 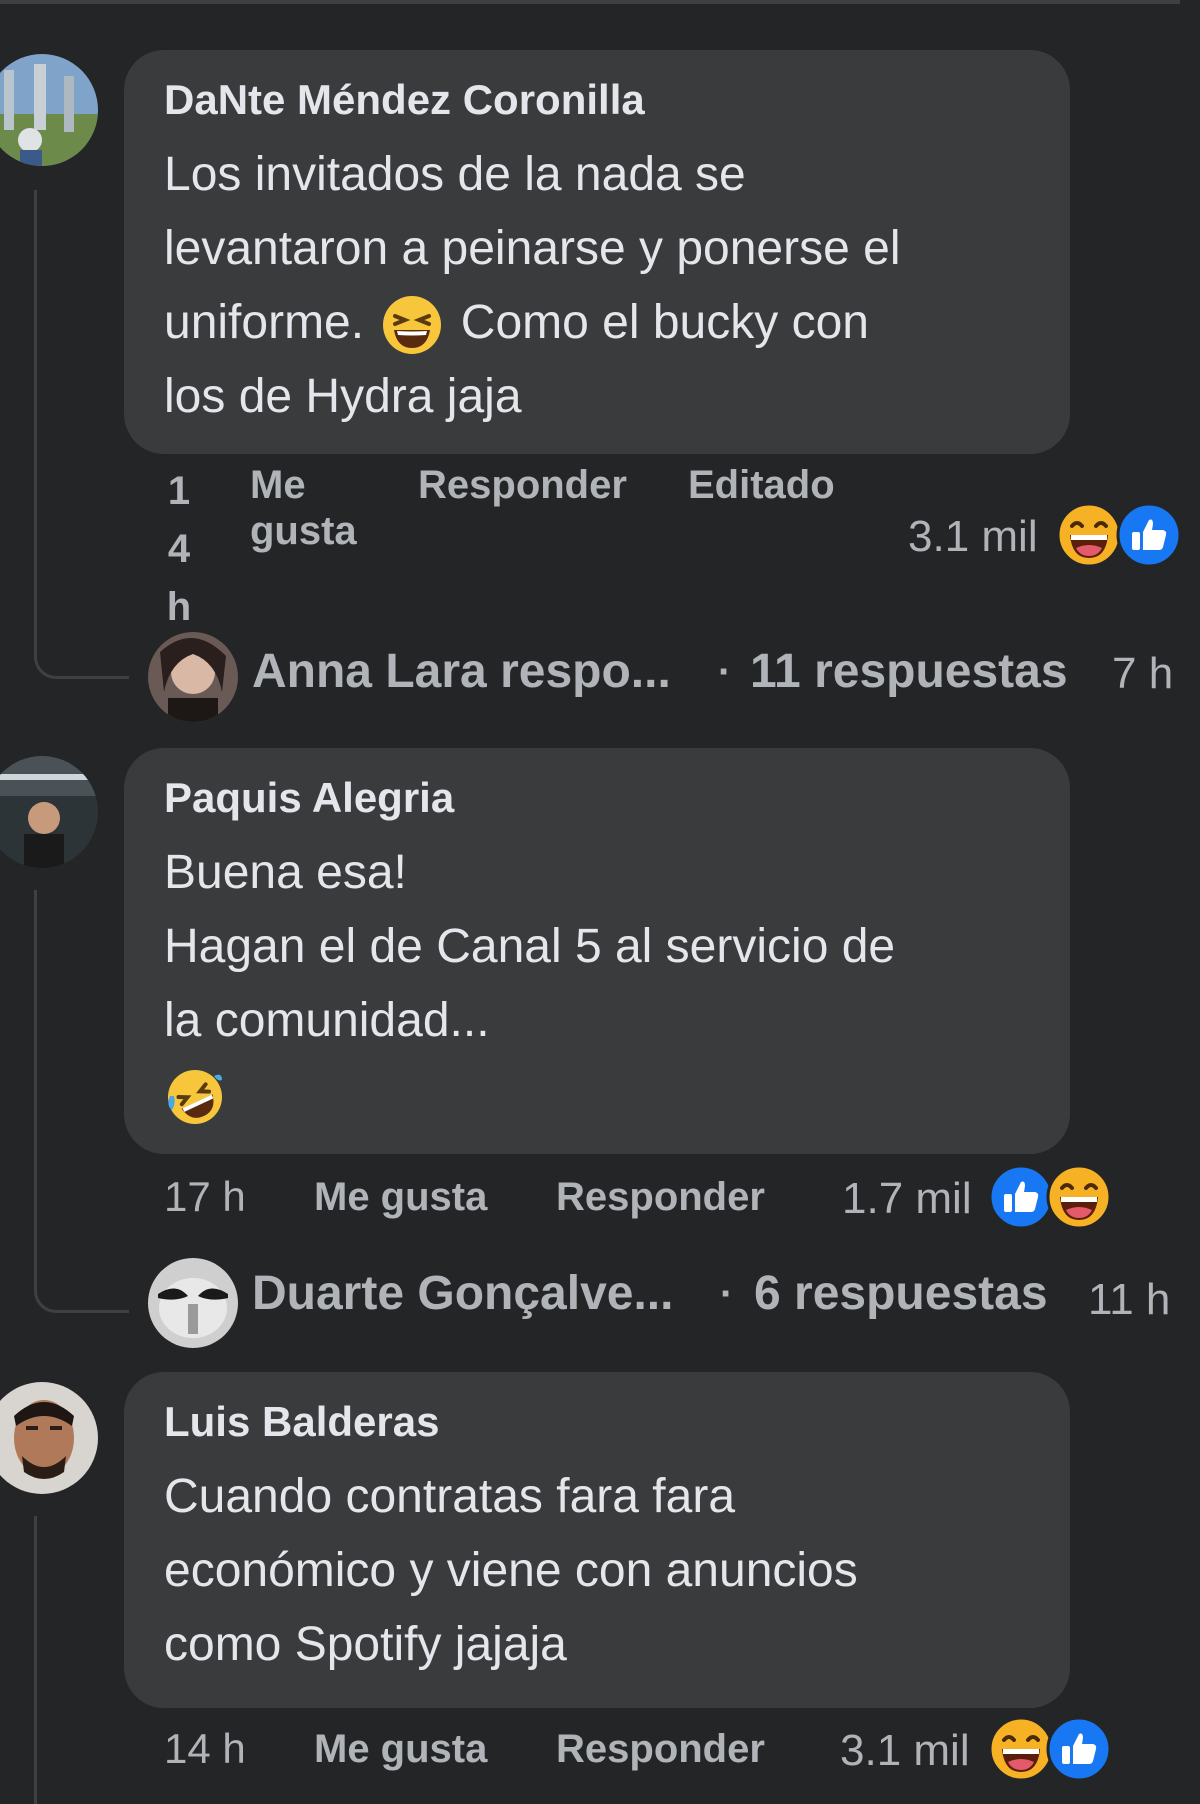 What do you see at coordinates (195, 1097) in the screenshot?
I see `rolling-laughing-emoji-icon` at bounding box center [195, 1097].